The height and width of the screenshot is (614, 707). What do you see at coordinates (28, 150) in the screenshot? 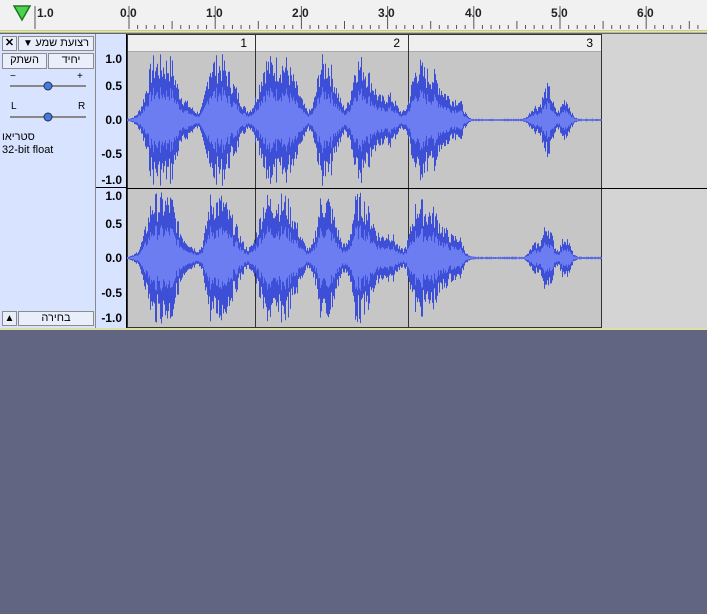
I see `track-format-info: 32-bit float` at bounding box center [28, 150].